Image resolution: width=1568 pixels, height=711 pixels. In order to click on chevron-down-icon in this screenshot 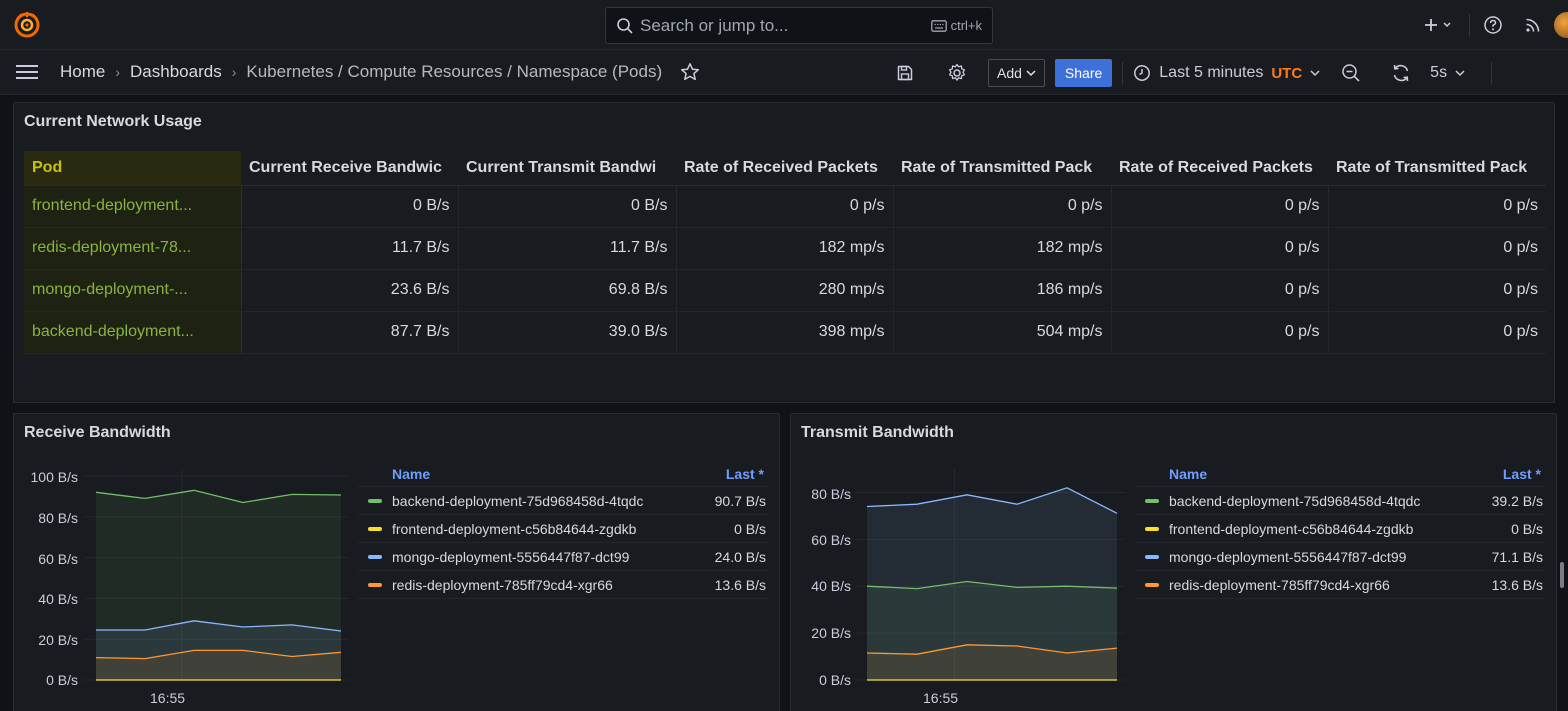, I will do `click(1460, 73)`.